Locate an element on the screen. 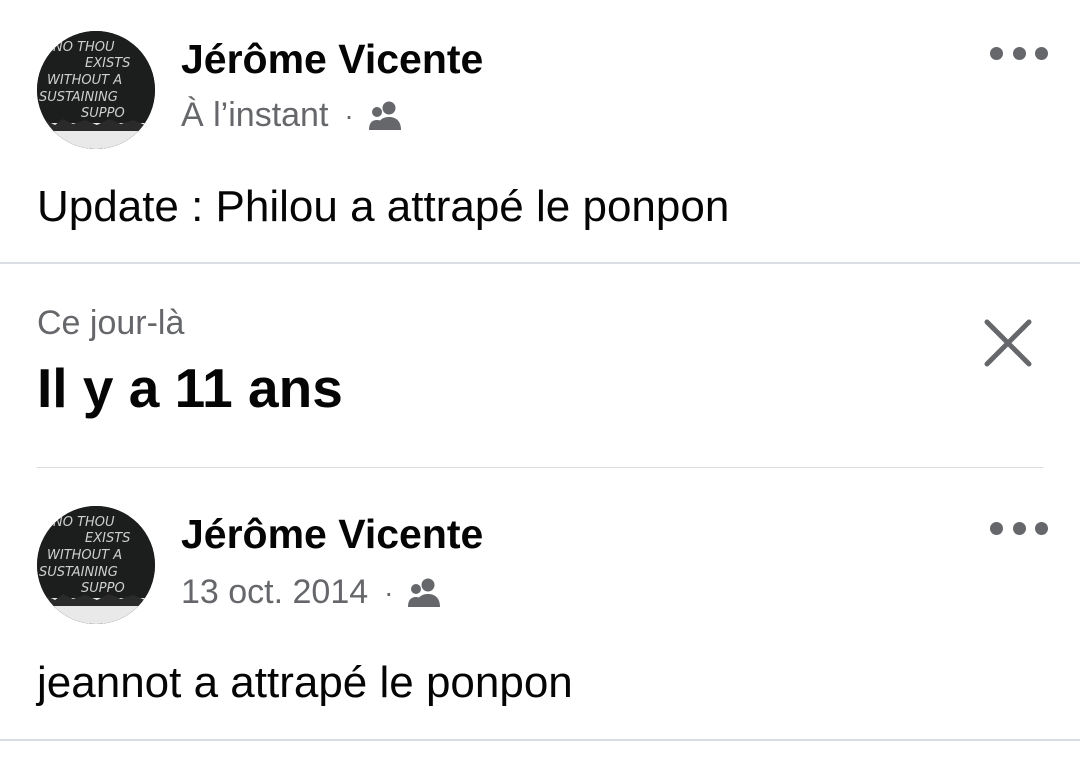 Image resolution: width=1080 pixels, height=773 pixels. post-time: À l’instant is located at coordinates (254, 115).